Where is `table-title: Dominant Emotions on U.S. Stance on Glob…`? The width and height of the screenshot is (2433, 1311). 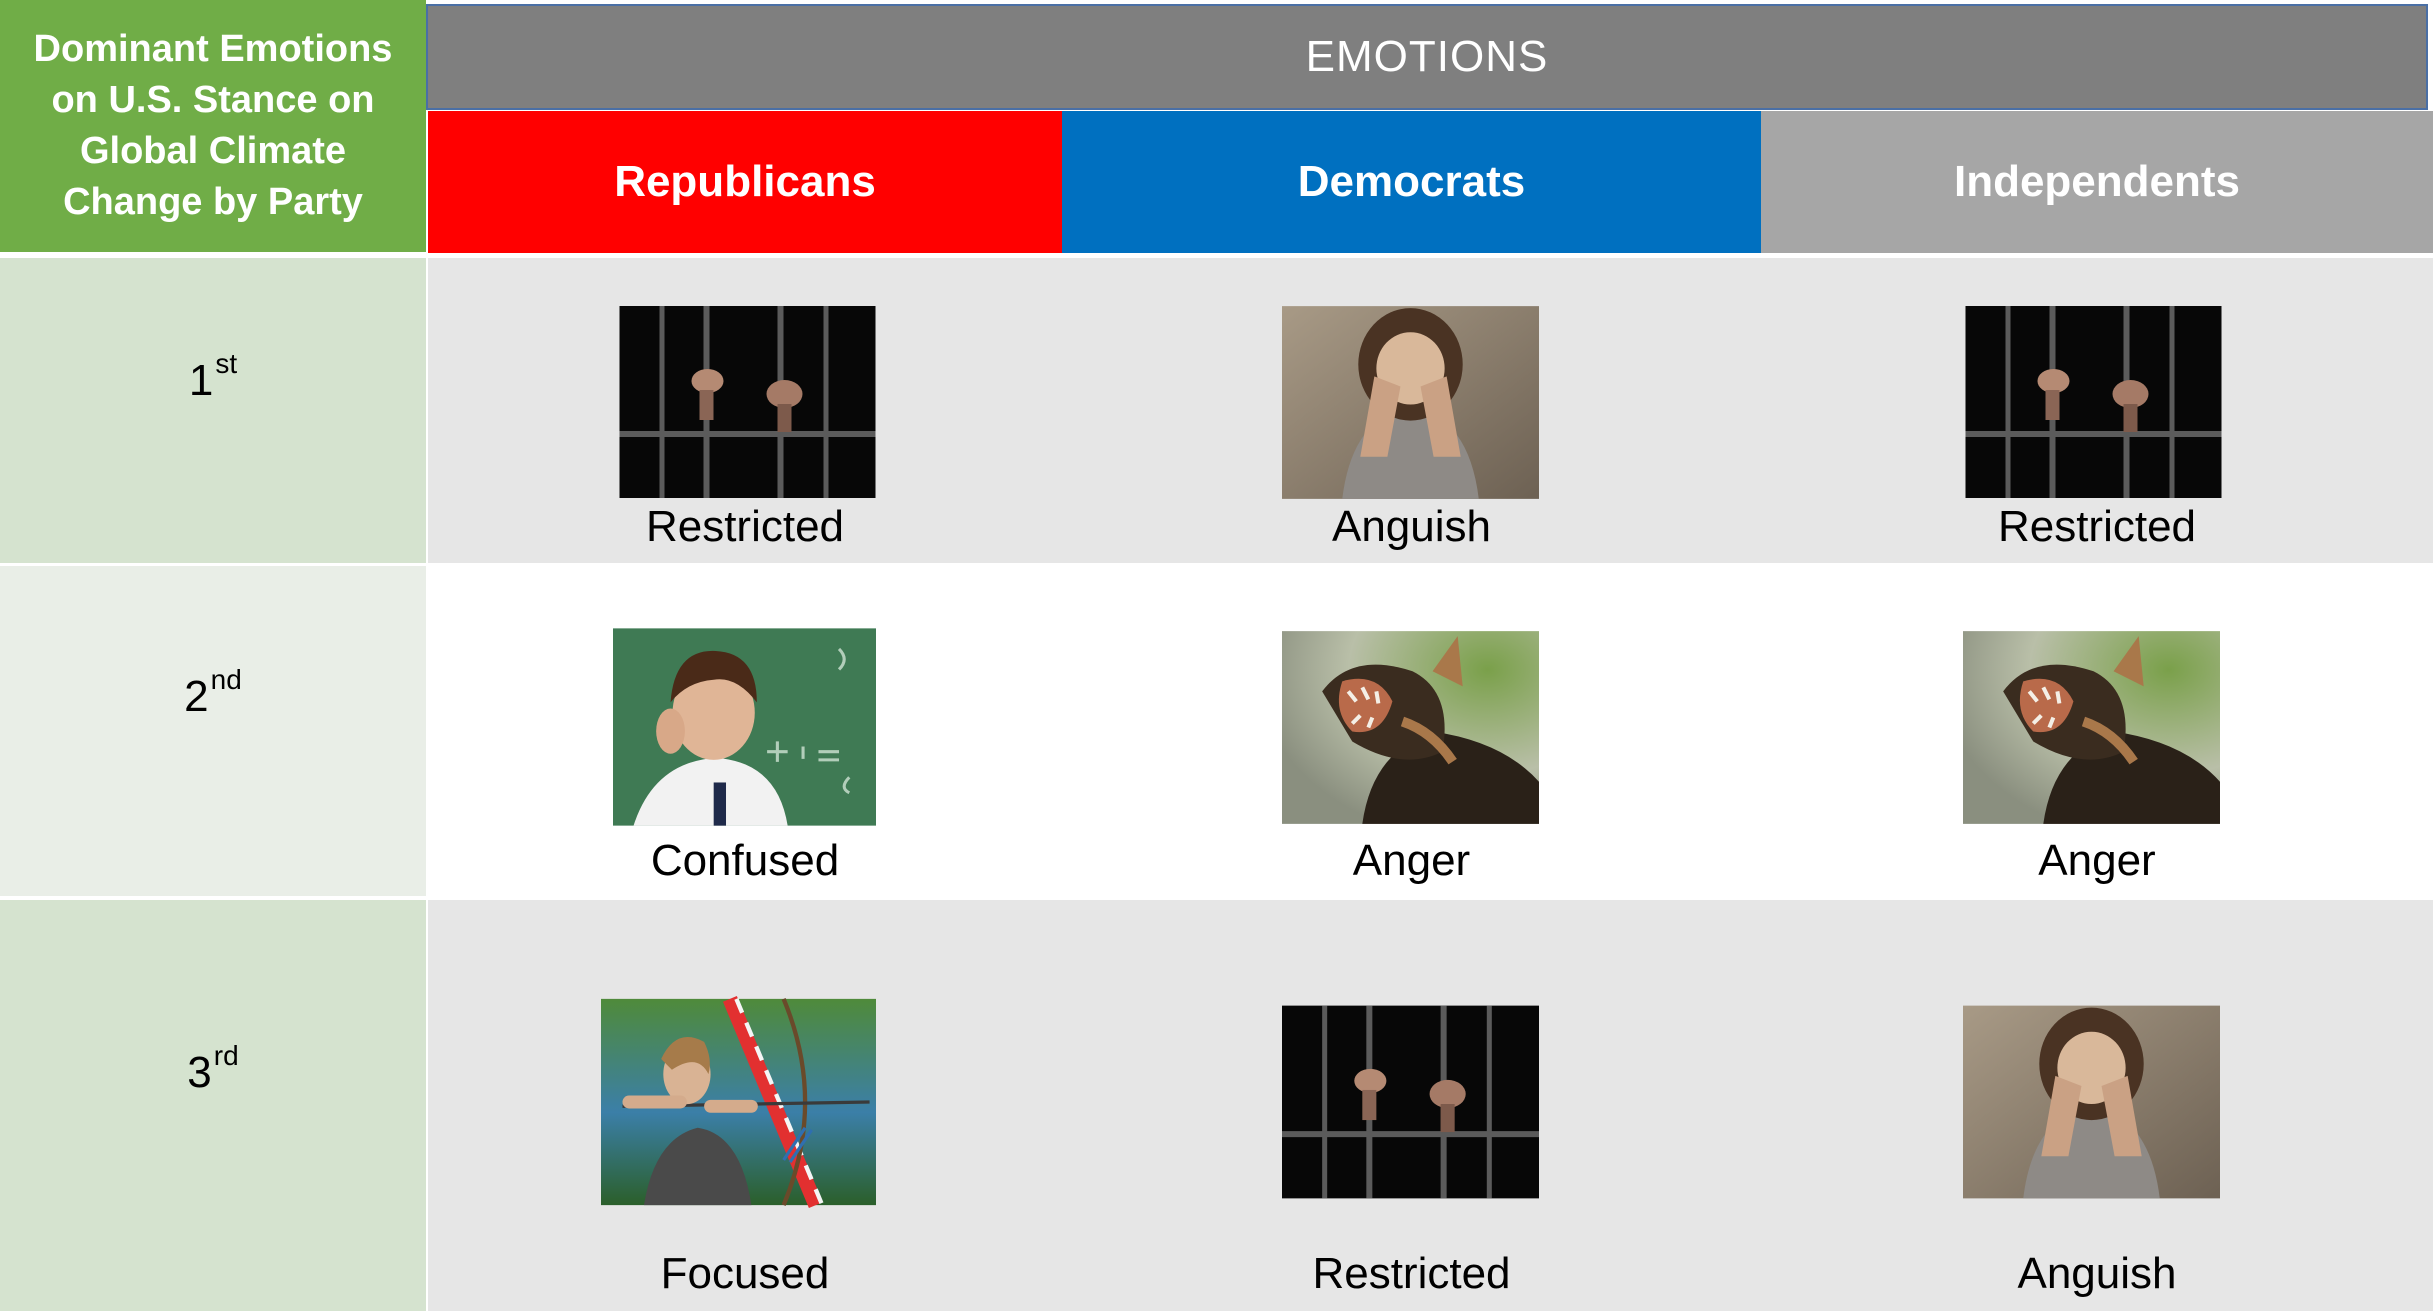
table-title: Dominant Emotions on U.S. Stance on Glob… is located at coordinates (213, 126).